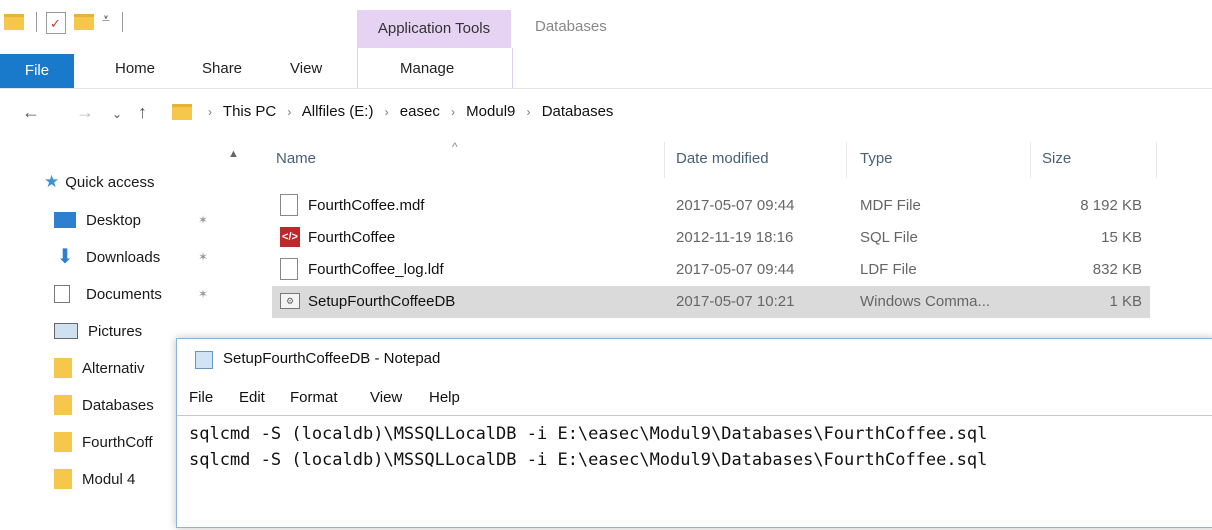 This screenshot has width=1212, height=530. Describe the element at coordinates (420, 111) in the screenshot. I see `breadcrumb-easec: easec` at that location.